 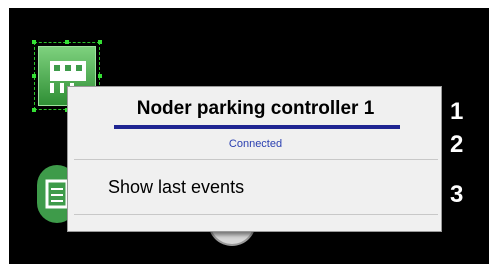 What do you see at coordinates (457, 144) in the screenshot?
I see `callout-number: 2` at bounding box center [457, 144].